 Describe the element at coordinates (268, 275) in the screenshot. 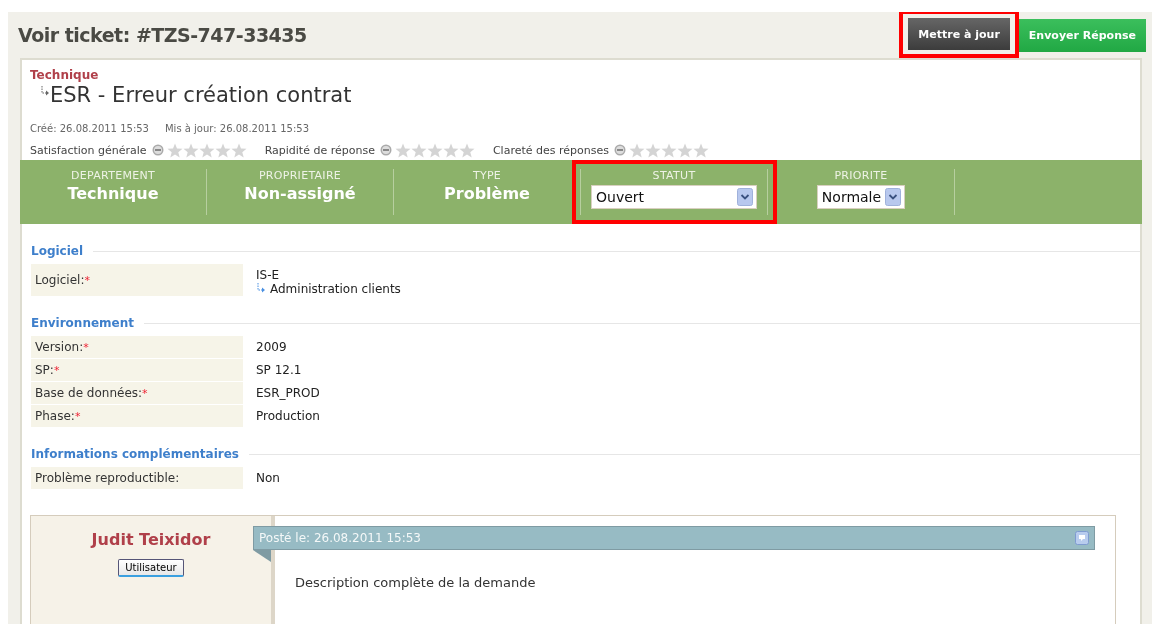

I see `field-value: IS-E` at that location.